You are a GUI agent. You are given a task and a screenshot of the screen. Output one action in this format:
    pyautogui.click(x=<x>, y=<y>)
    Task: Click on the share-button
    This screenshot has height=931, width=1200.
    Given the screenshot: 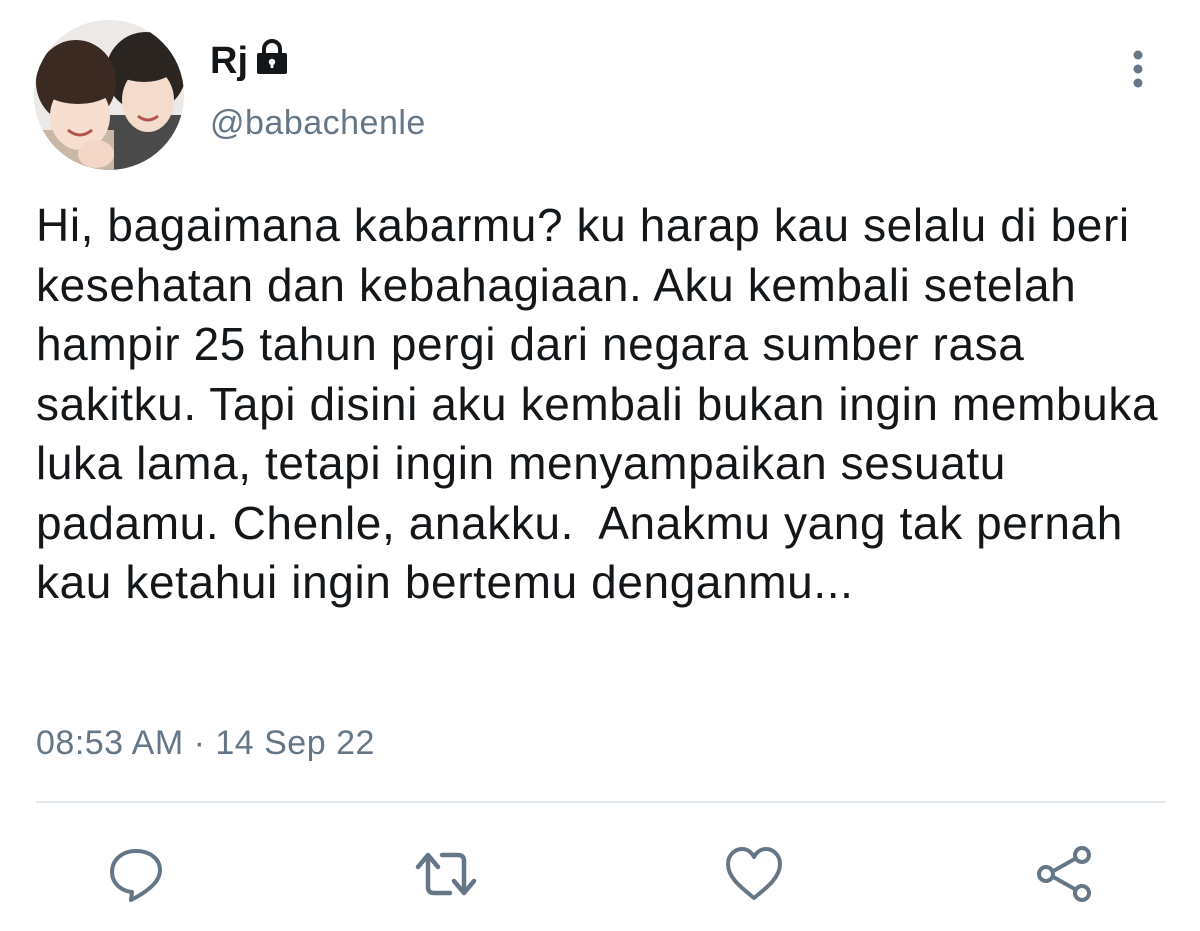 What is the action you would take?
    pyautogui.click(x=1064, y=874)
    